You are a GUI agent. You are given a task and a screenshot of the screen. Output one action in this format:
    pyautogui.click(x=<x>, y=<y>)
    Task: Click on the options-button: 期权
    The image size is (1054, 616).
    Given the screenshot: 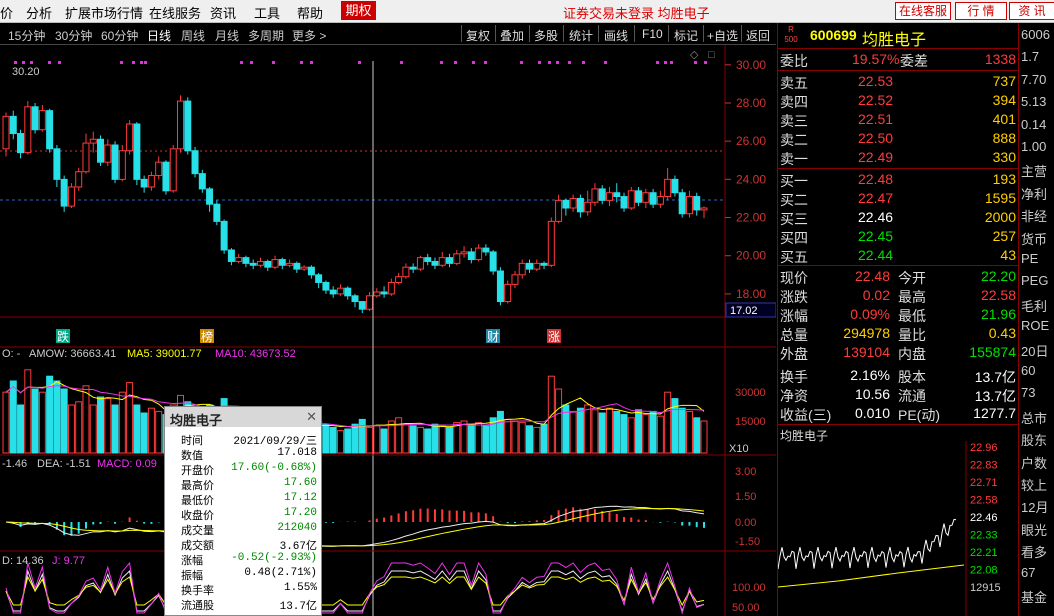 What is the action you would take?
    pyautogui.click(x=358, y=10)
    